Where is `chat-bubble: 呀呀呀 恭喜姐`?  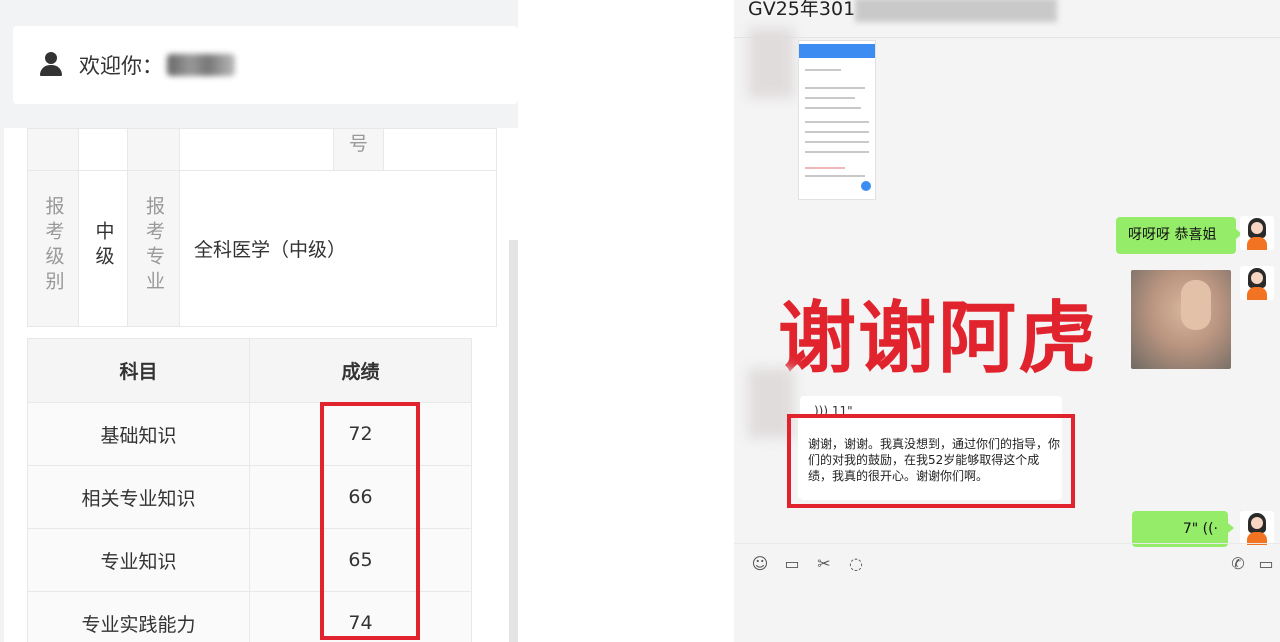 chat-bubble: 呀呀呀 恭喜姐 is located at coordinates (1179, 235).